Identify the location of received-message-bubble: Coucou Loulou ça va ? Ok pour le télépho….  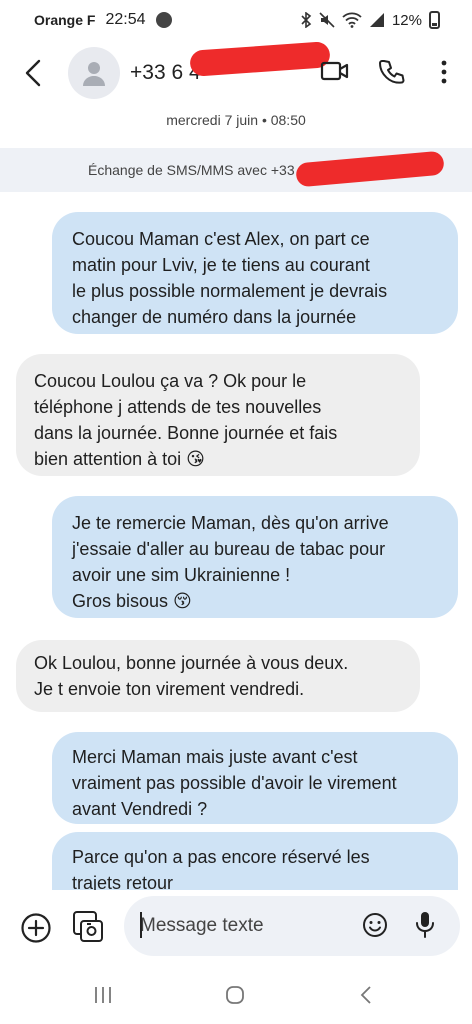
(218, 415).